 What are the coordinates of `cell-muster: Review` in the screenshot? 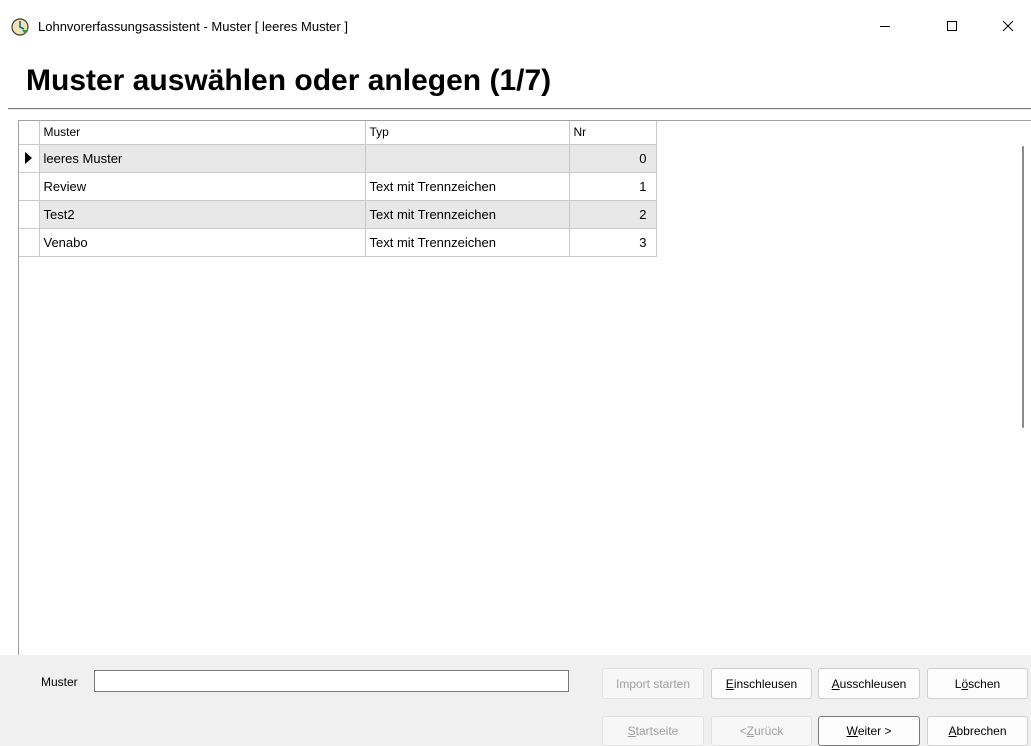 It's located at (202, 186).